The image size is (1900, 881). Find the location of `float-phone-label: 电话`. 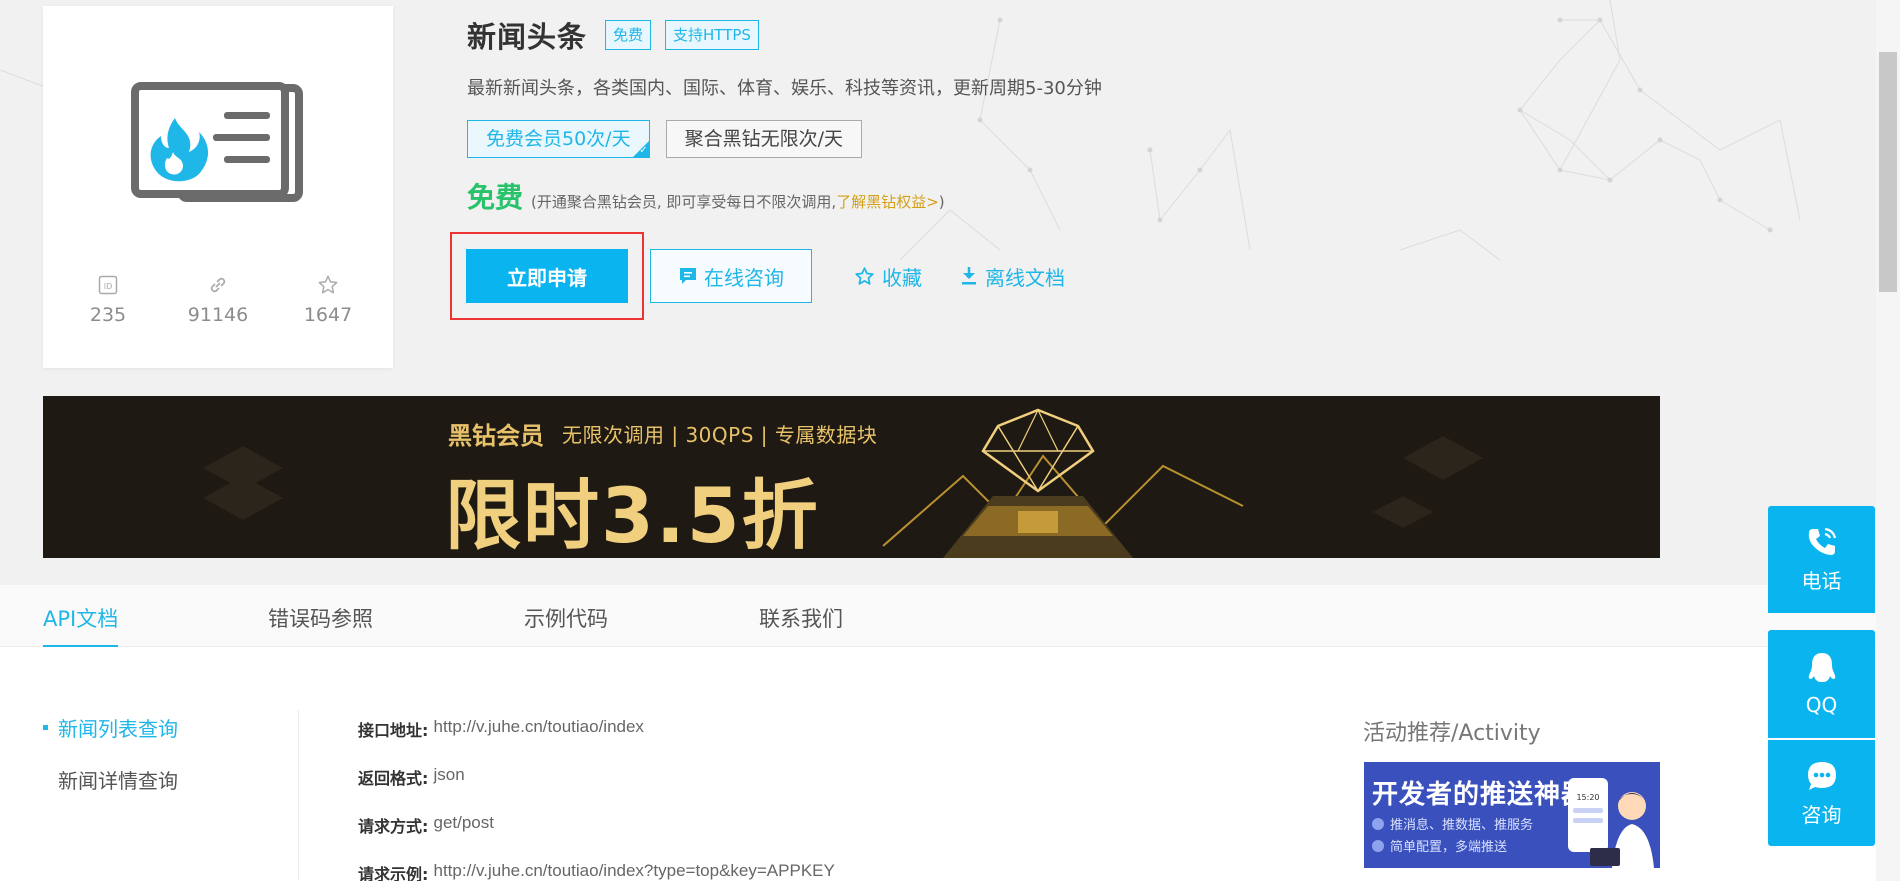

float-phone-label: 电话 is located at coordinates (1821, 581).